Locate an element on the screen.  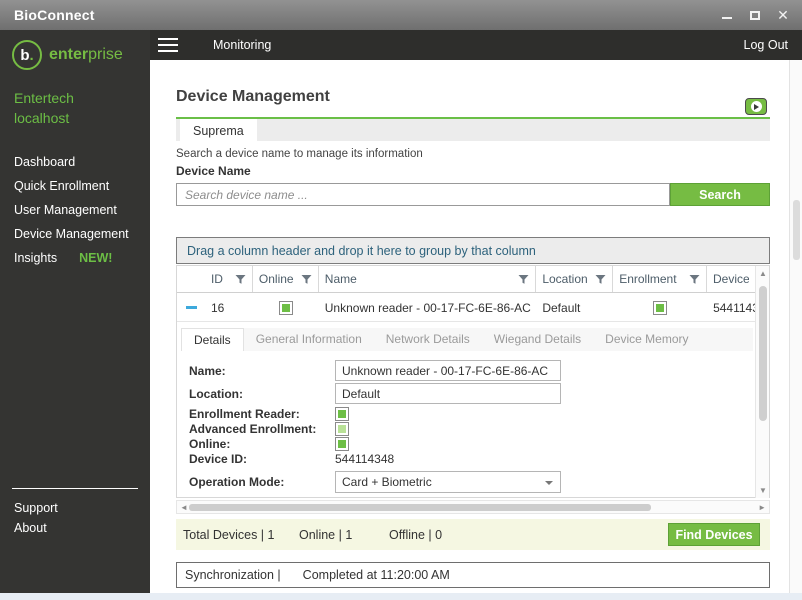
minimize-icon is located at coordinates (727, 18).